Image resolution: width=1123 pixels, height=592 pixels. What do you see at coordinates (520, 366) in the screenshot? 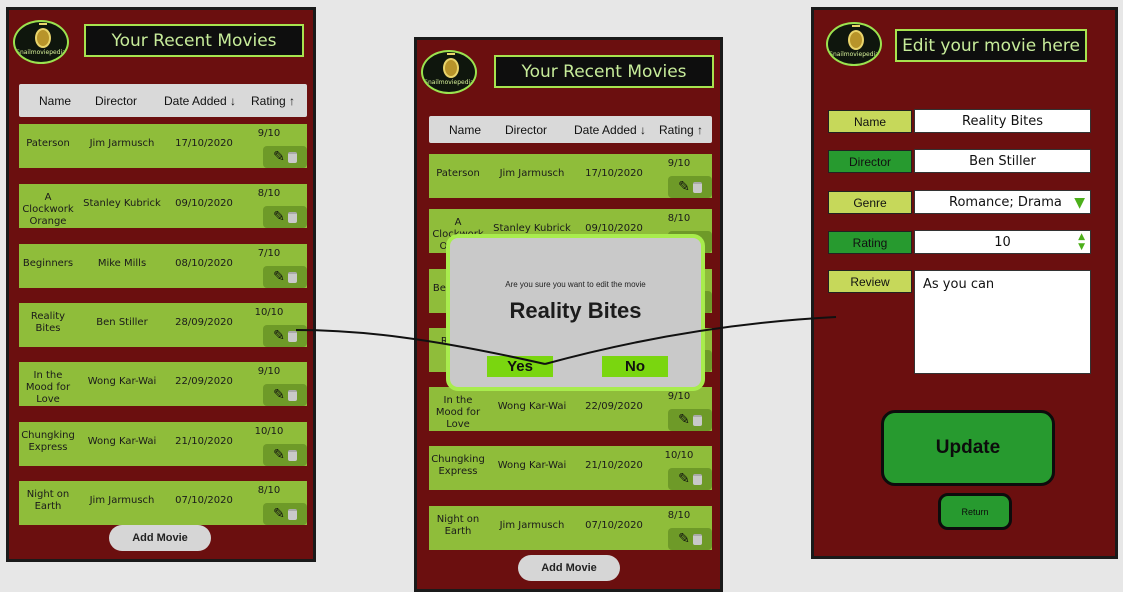
I see `yes-button: Yes` at bounding box center [520, 366].